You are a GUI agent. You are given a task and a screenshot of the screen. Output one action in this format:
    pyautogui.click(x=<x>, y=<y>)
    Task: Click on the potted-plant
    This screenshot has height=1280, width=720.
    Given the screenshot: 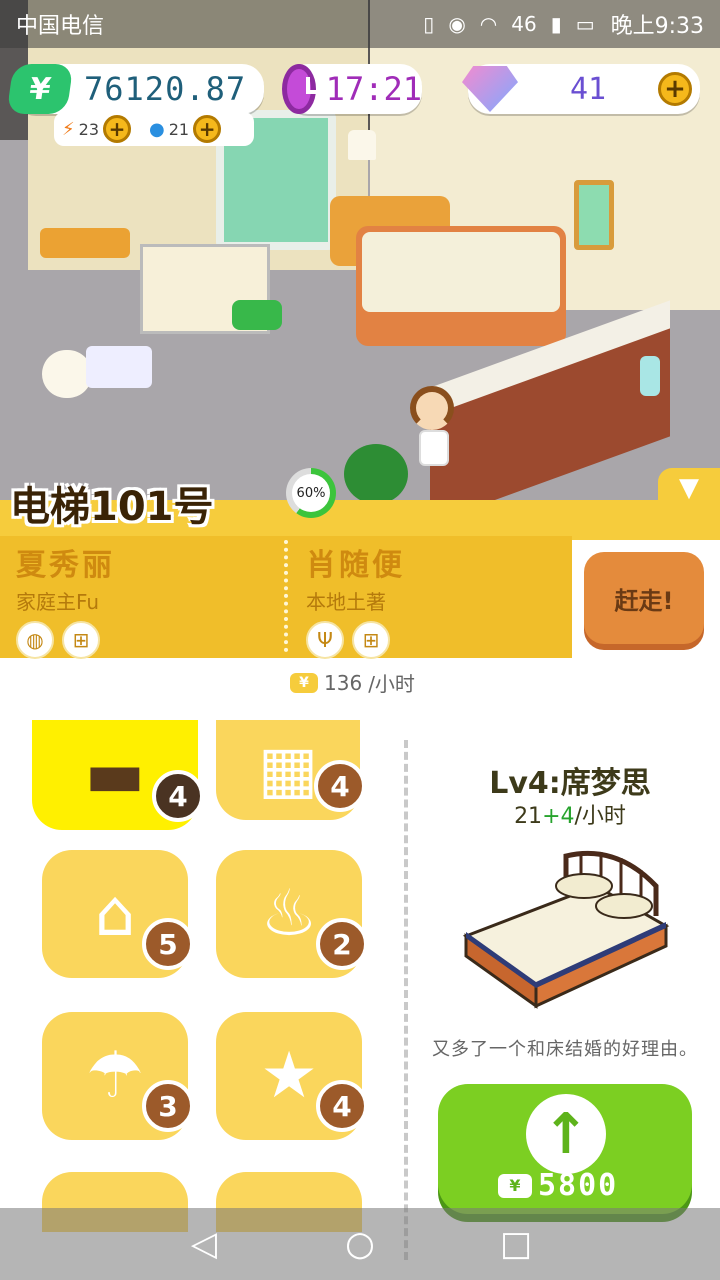 What is the action you would take?
    pyautogui.click(x=376, y=474)
    